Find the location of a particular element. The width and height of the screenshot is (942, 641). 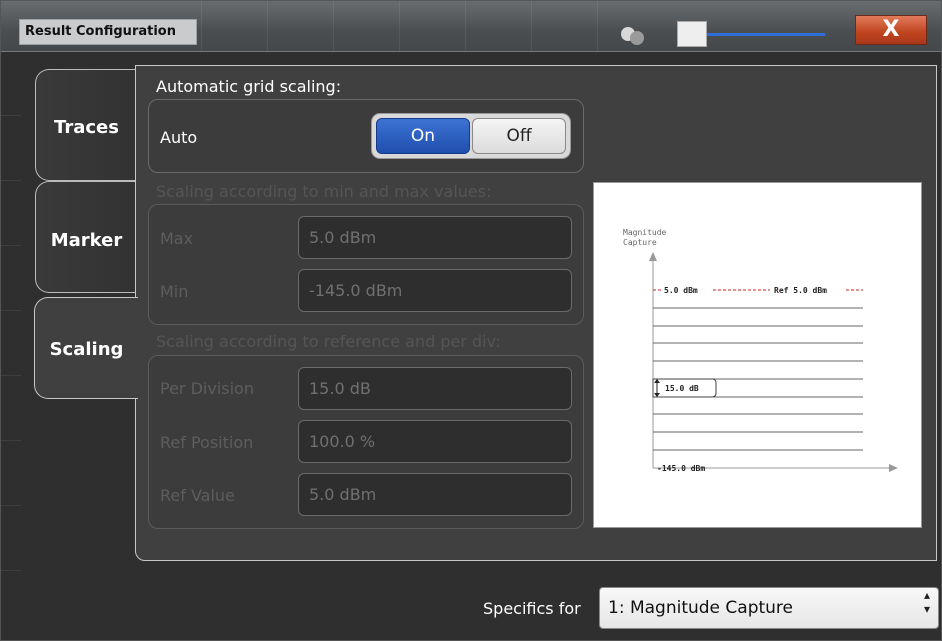

tab-marker: Marker is located at coordinates (86, 237).